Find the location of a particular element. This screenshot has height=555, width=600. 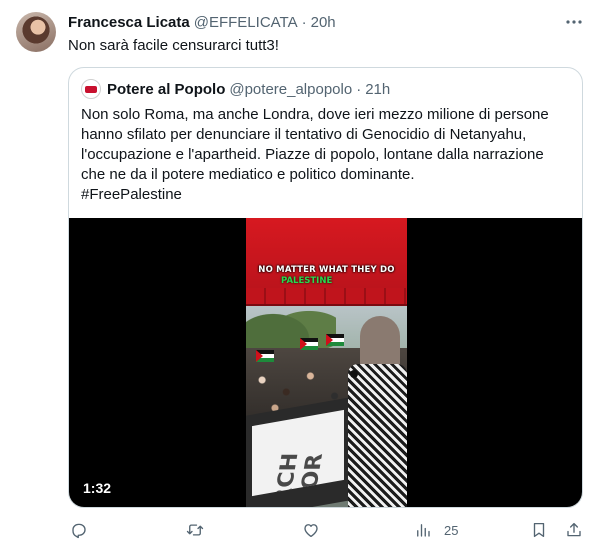

quoted-author-name: Potere al Popolo is located at coordinates (166, 89).